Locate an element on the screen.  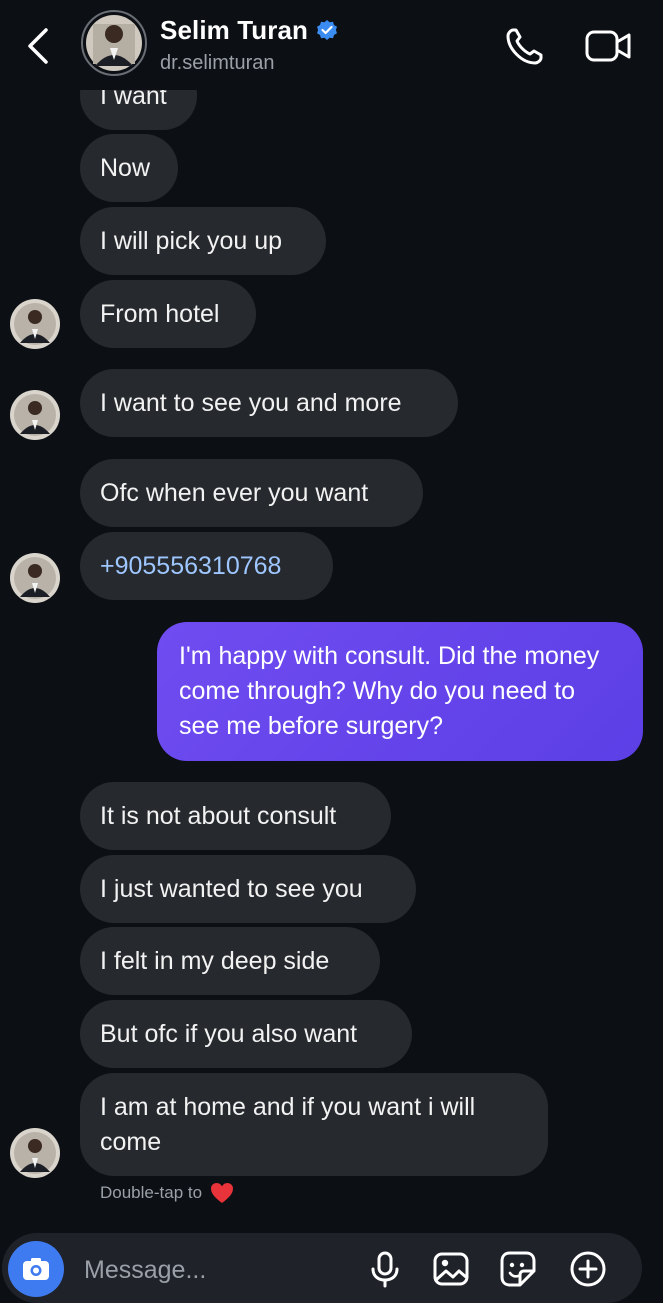
message-bubble: I will pick you up is located at coordinates (203, 241).